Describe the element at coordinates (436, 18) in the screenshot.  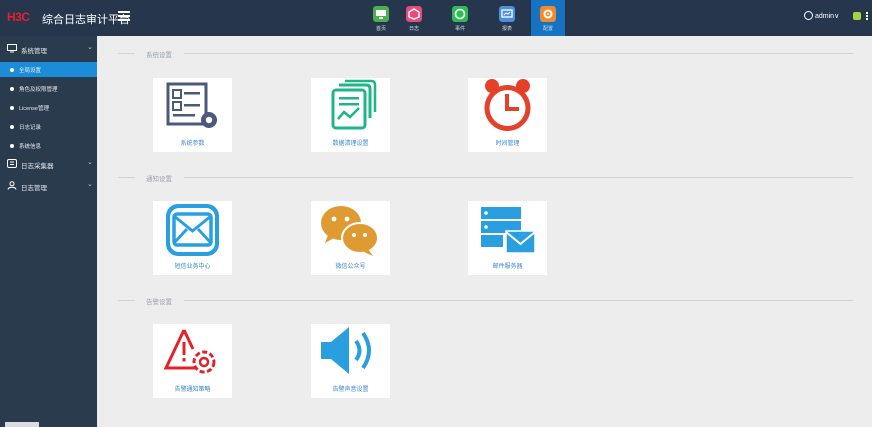
I see `top-bar: H3C 综合日志审计平台 首页 日志 事件 报表 配置 admin∨` at that location.